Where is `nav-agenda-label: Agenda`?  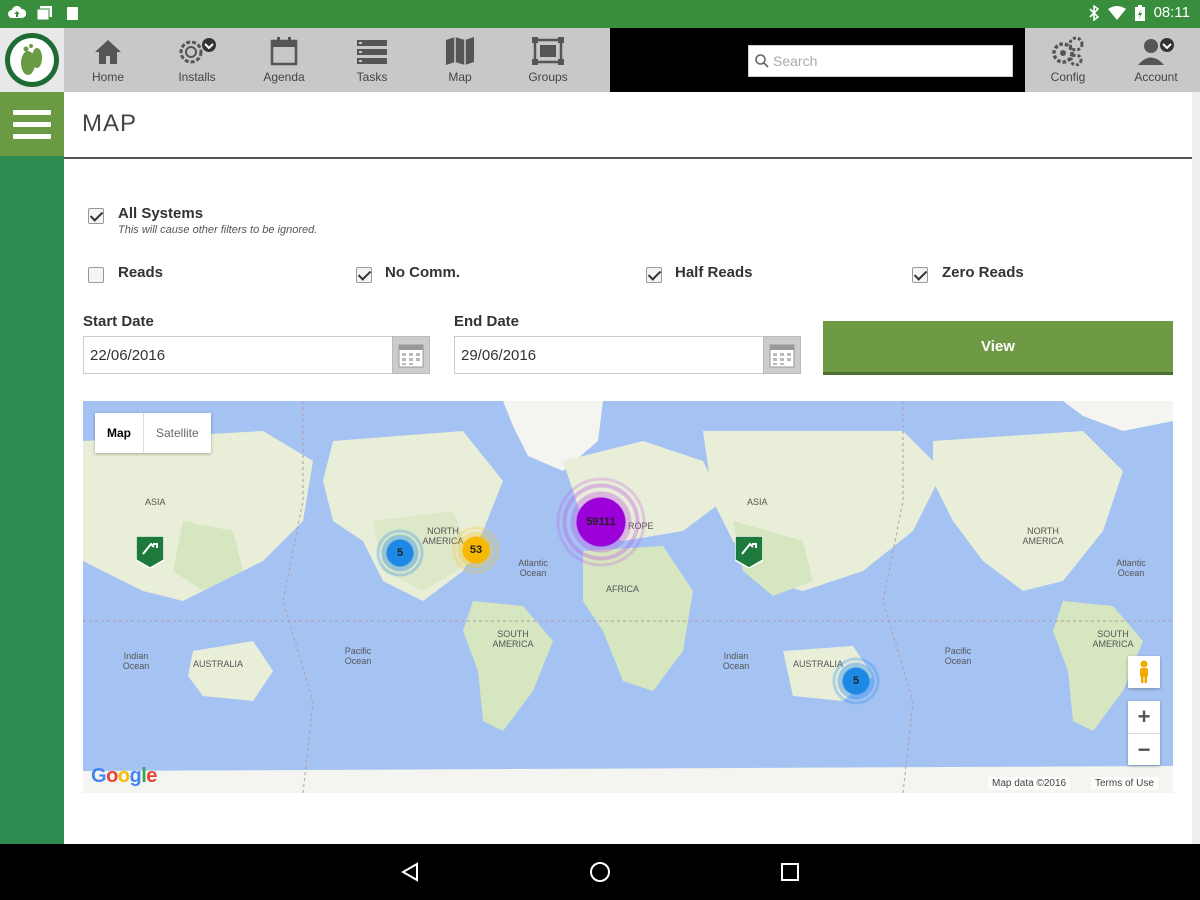 nav-agenda-label: Agenda is located at coordinates (284, 77).